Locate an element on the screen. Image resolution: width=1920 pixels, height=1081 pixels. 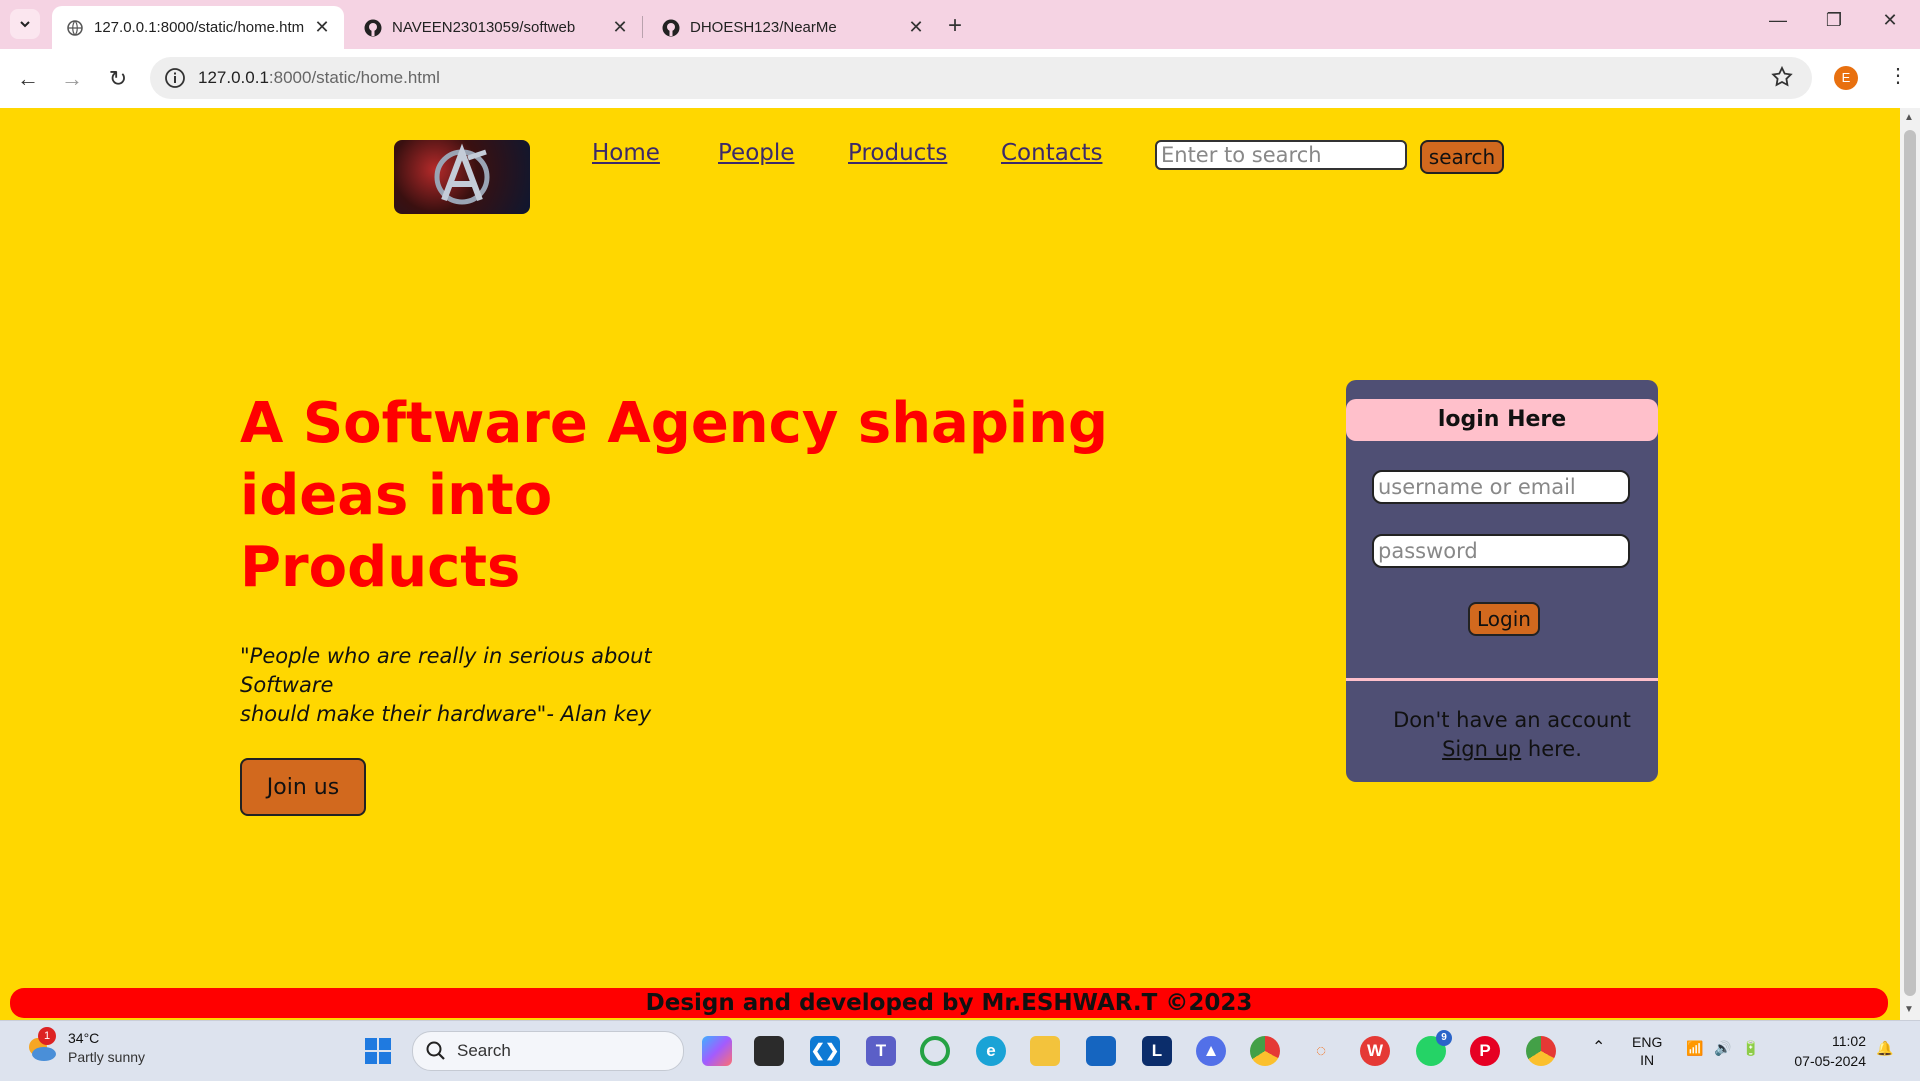
vscode-icon: ❮❯ is located at coordinates (825, 1051).